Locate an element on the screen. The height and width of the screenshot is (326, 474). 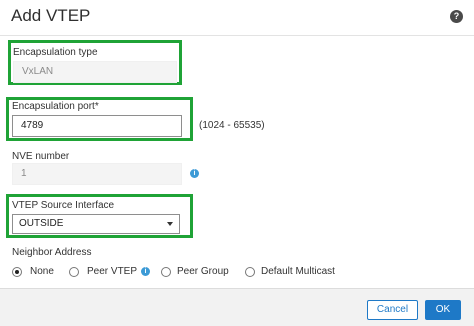
radio-label-default-multicast: Default Multicast is located at coordinates (298, 271).